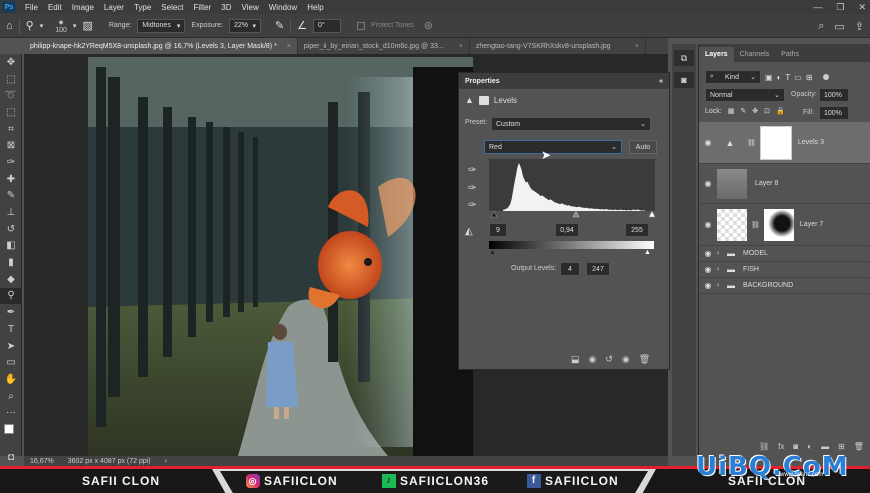  Describe the element at coordinates (31, 7) in the screenshot. I see `menu-file: File` at that location.